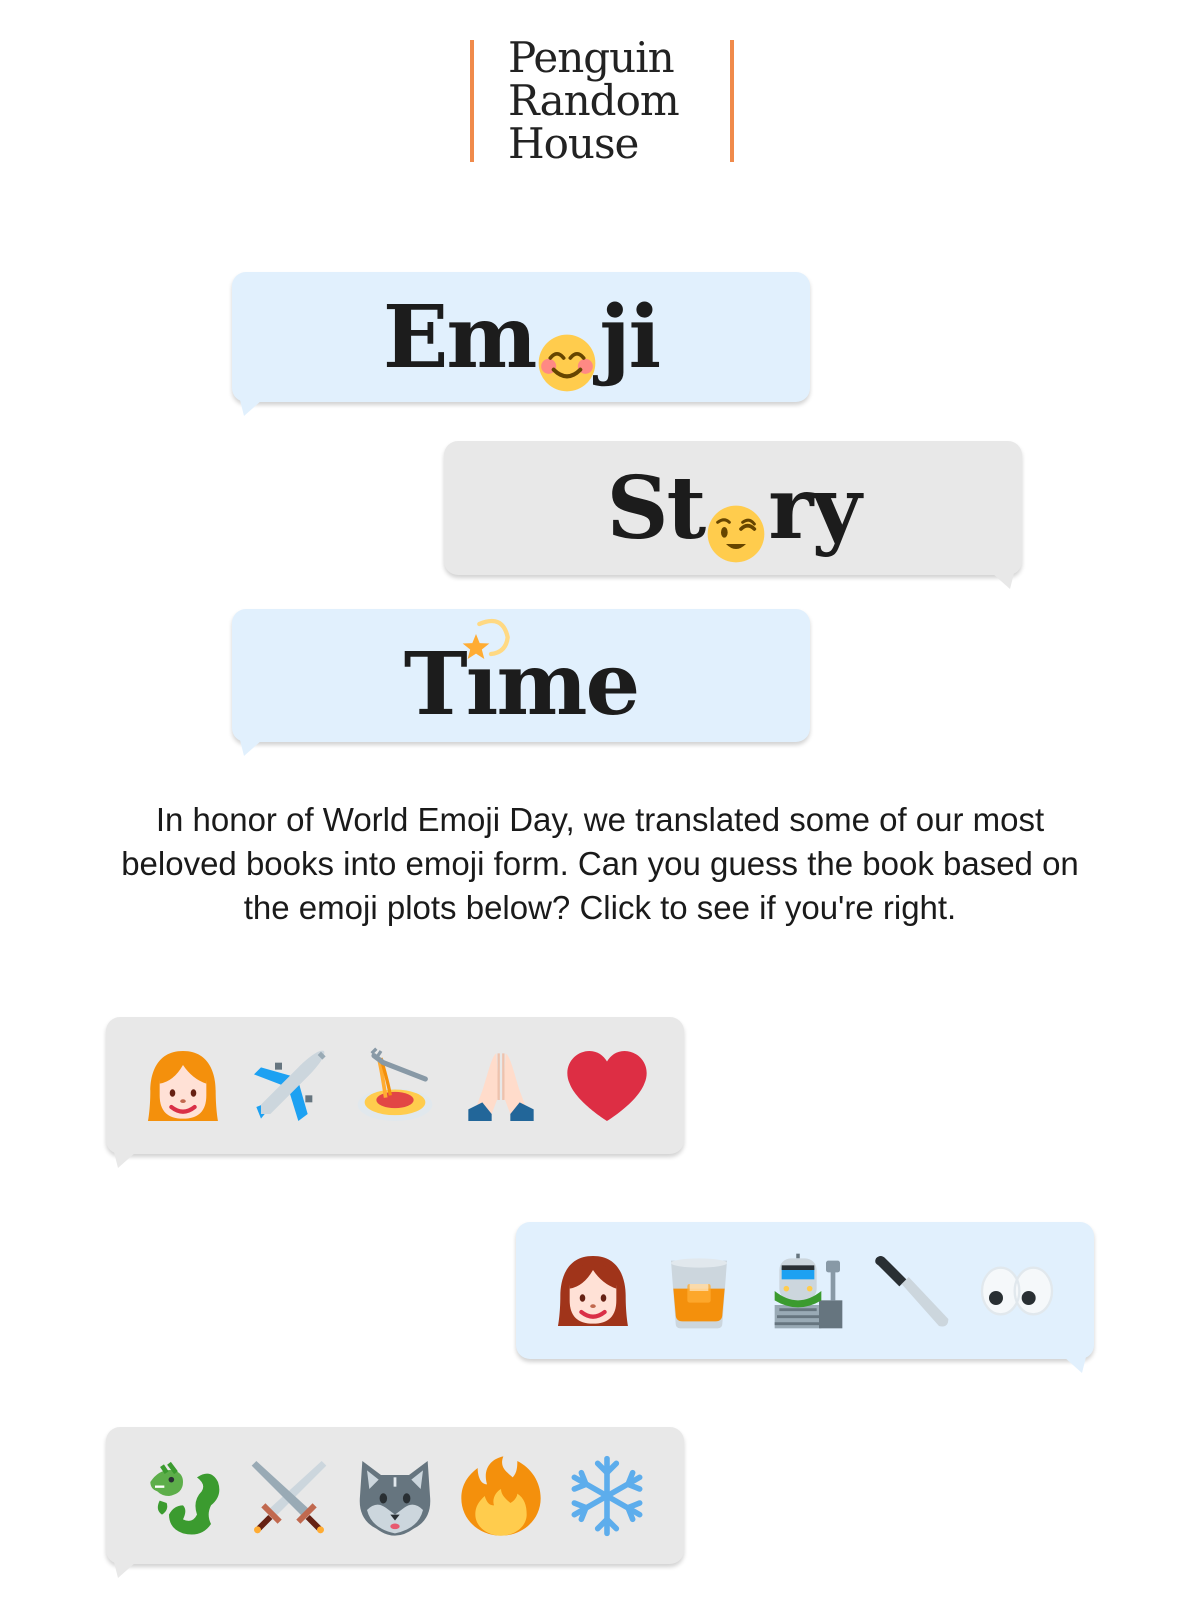  Describe the element at coordinates (732, 101) in the screenshot. I see `logo-right-bar` at that location.